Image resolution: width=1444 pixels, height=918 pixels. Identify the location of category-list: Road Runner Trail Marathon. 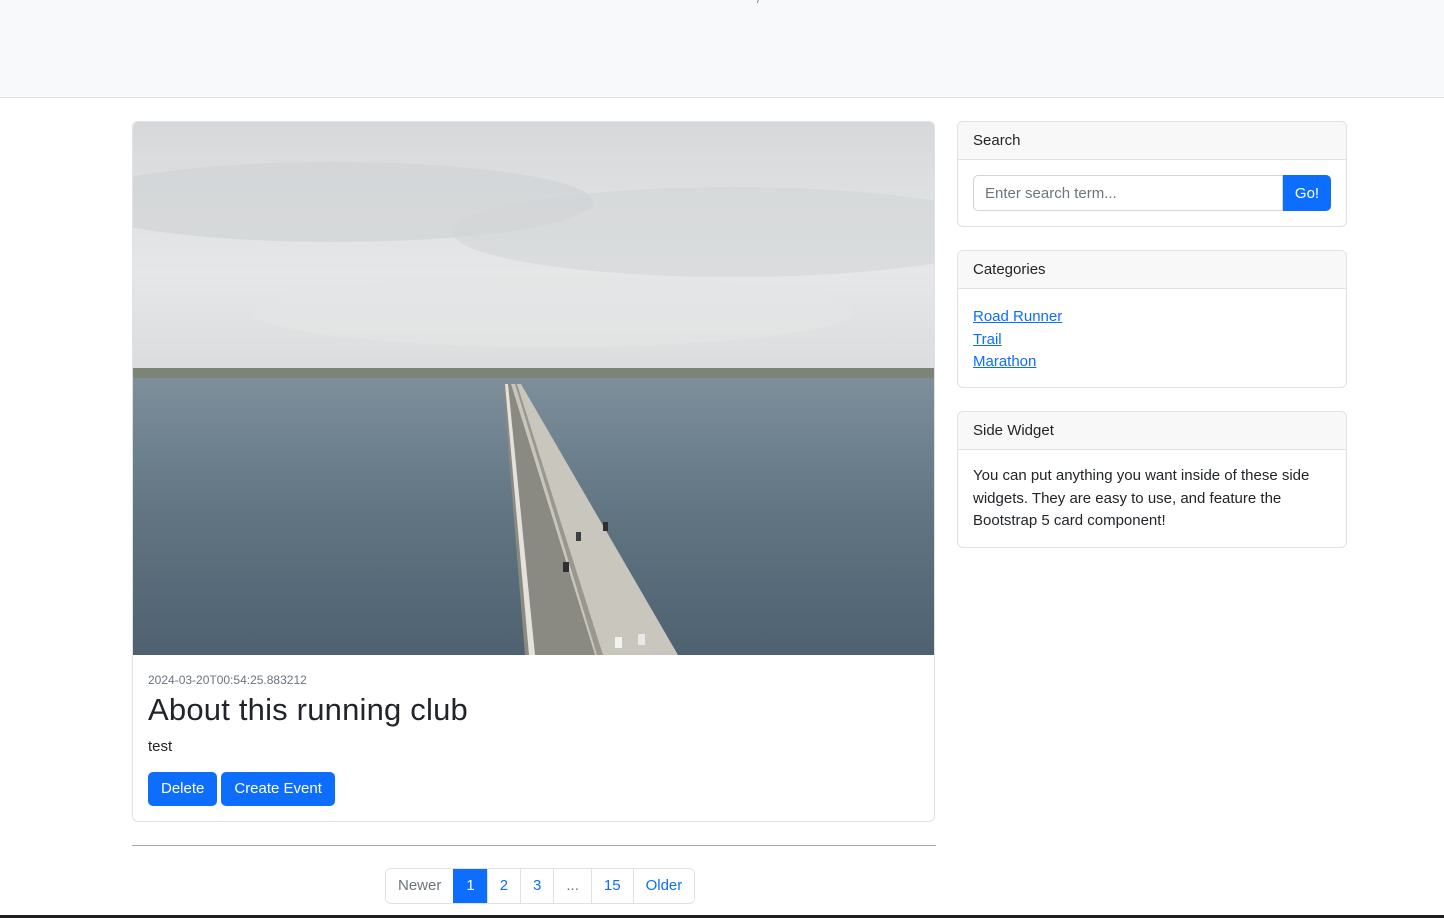
(1152, 339).